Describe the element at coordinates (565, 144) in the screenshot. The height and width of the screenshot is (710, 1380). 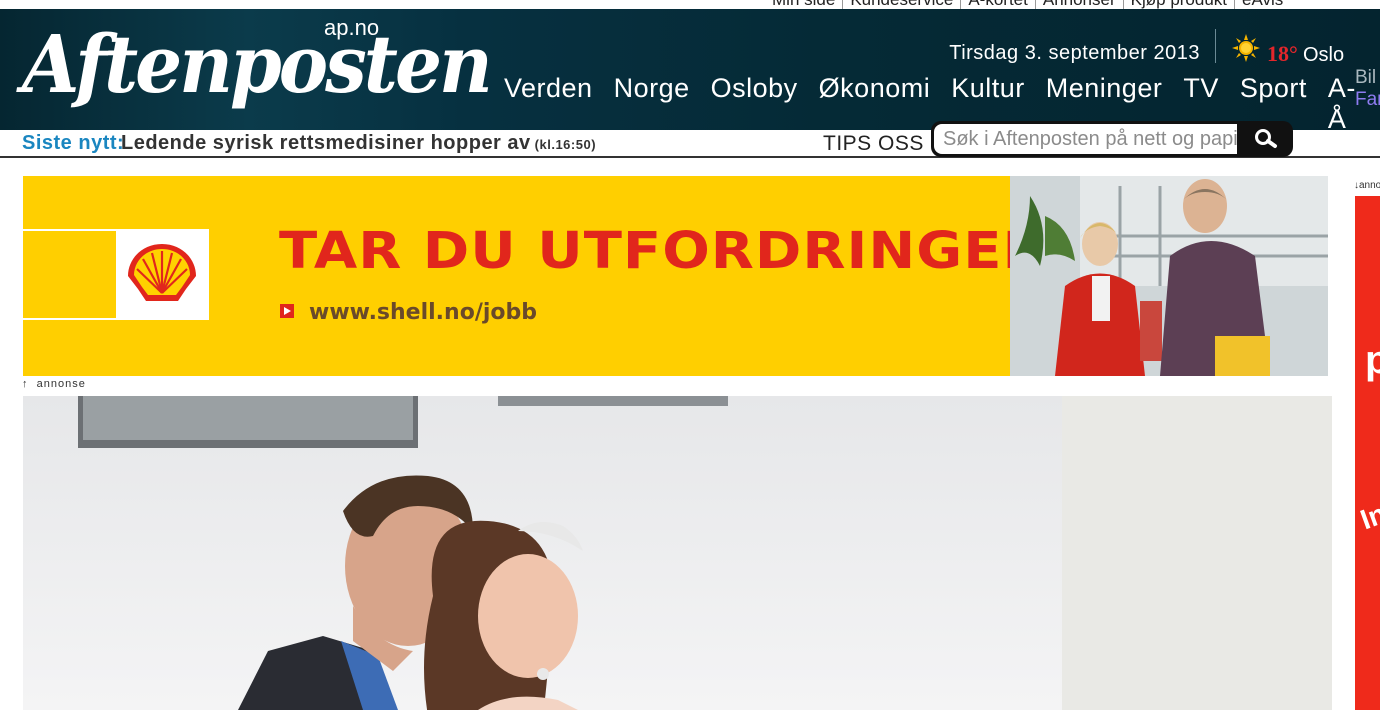
I see `breaking-headline-time: (kl.16:50)` at that location.